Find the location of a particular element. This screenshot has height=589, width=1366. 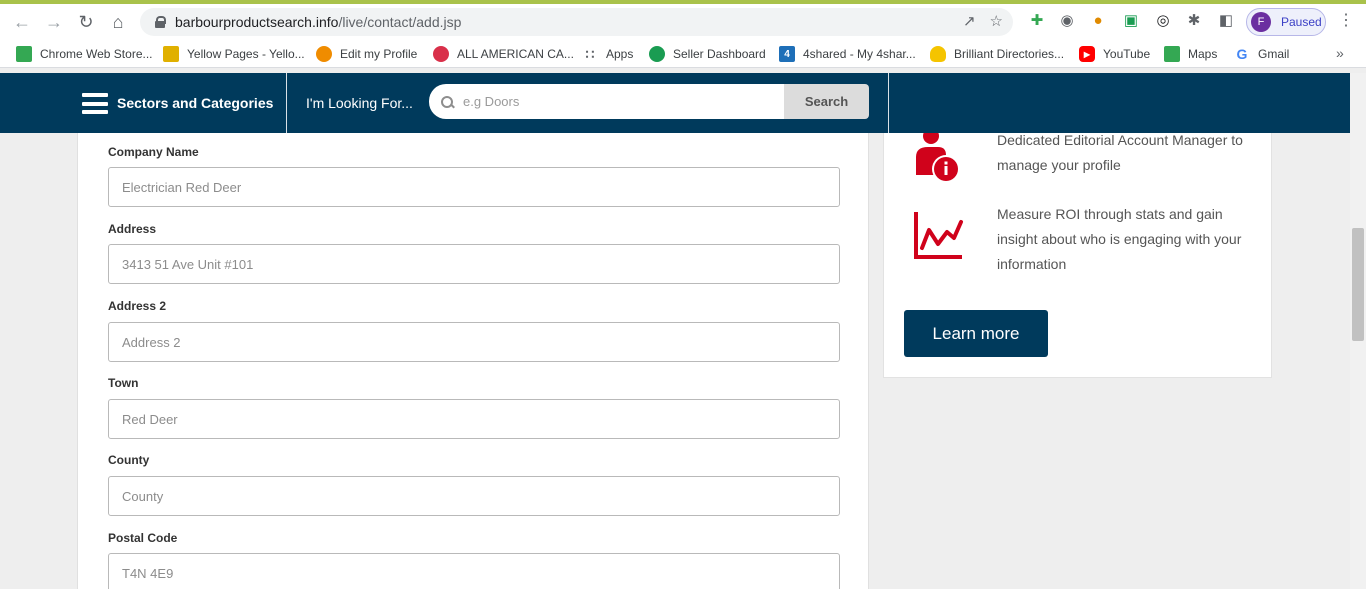

url-domain: barbourproductsearch.info is located at coordinates (257, 22).